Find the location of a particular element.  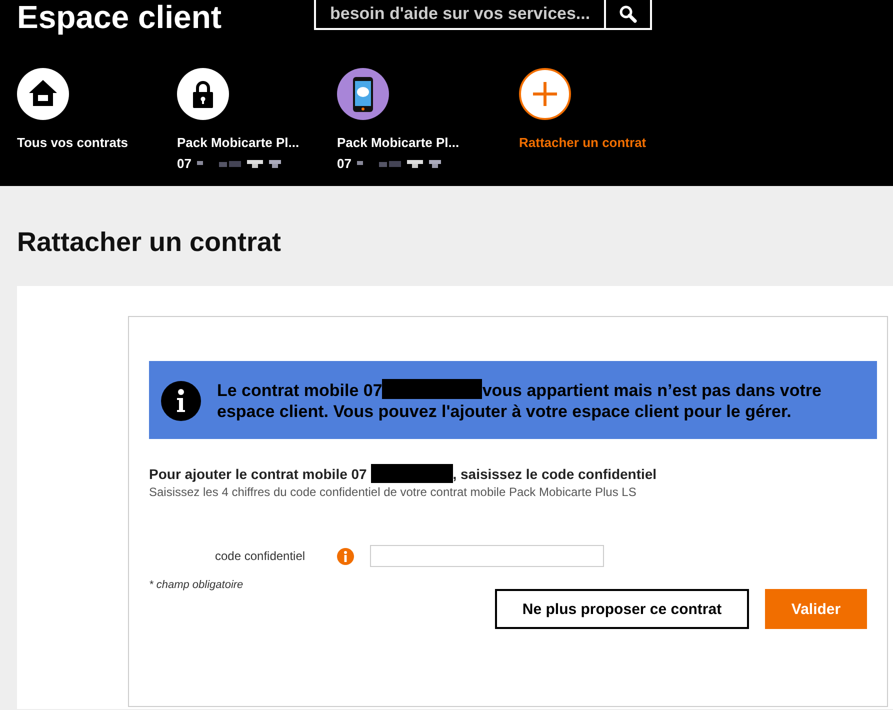

dismiss-button: Ne plus proposer ce contrat is located at coordinates (622, 609).